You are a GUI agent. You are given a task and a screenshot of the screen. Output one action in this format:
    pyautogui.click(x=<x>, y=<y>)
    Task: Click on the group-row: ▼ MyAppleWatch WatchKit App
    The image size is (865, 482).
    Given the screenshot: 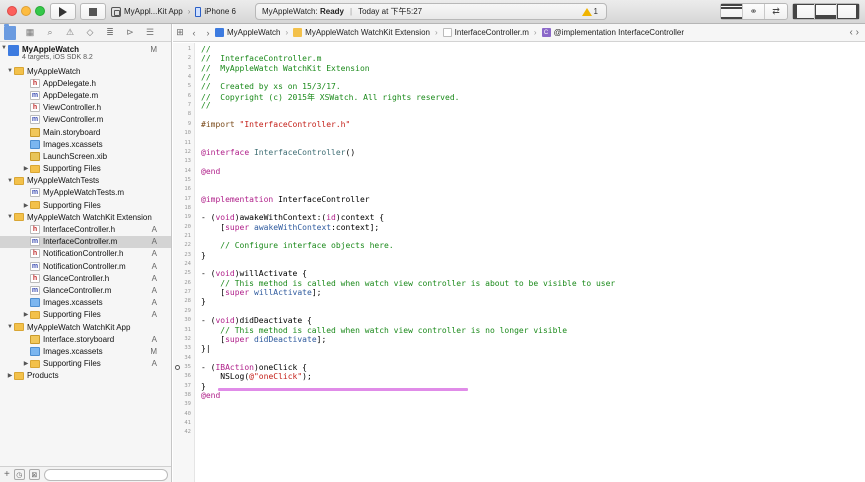 What is the action you would take?
    pyautogui.click(x=85, y=327)
    